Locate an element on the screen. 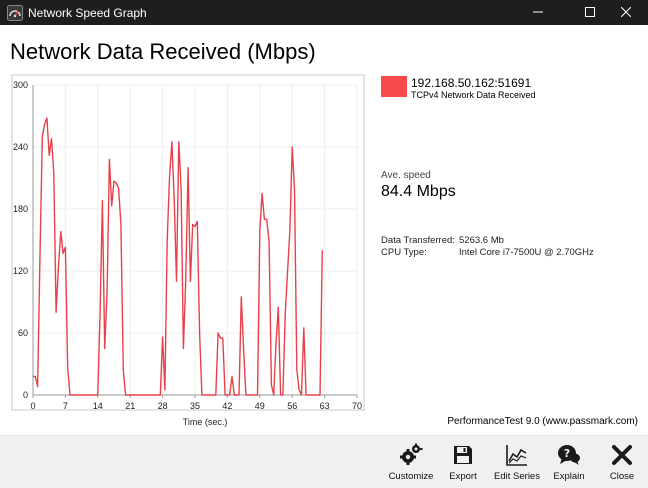 The height and width of the screenshot is (488, 648). explain-label: Explain is located at coordinates (569, 476).